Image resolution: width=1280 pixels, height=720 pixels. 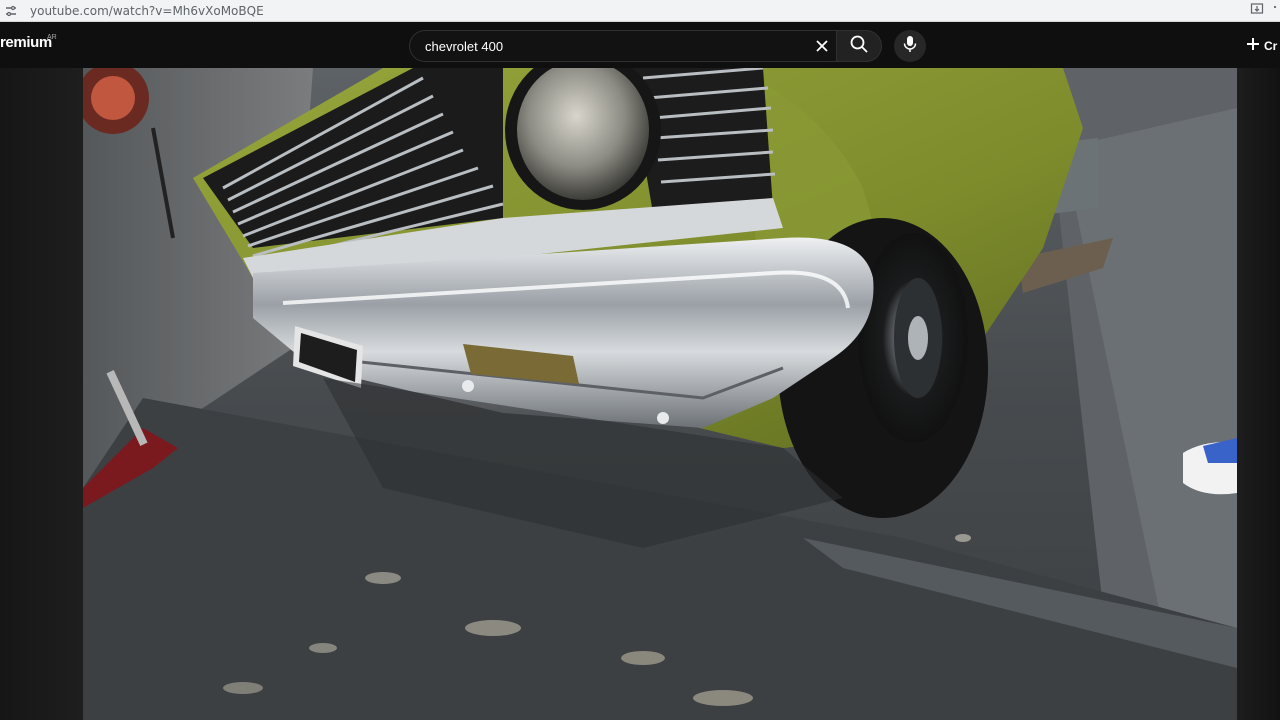 I want to click on youtube-header: remium AR chevrolet 400 Cr, so click(x=640, y=45).